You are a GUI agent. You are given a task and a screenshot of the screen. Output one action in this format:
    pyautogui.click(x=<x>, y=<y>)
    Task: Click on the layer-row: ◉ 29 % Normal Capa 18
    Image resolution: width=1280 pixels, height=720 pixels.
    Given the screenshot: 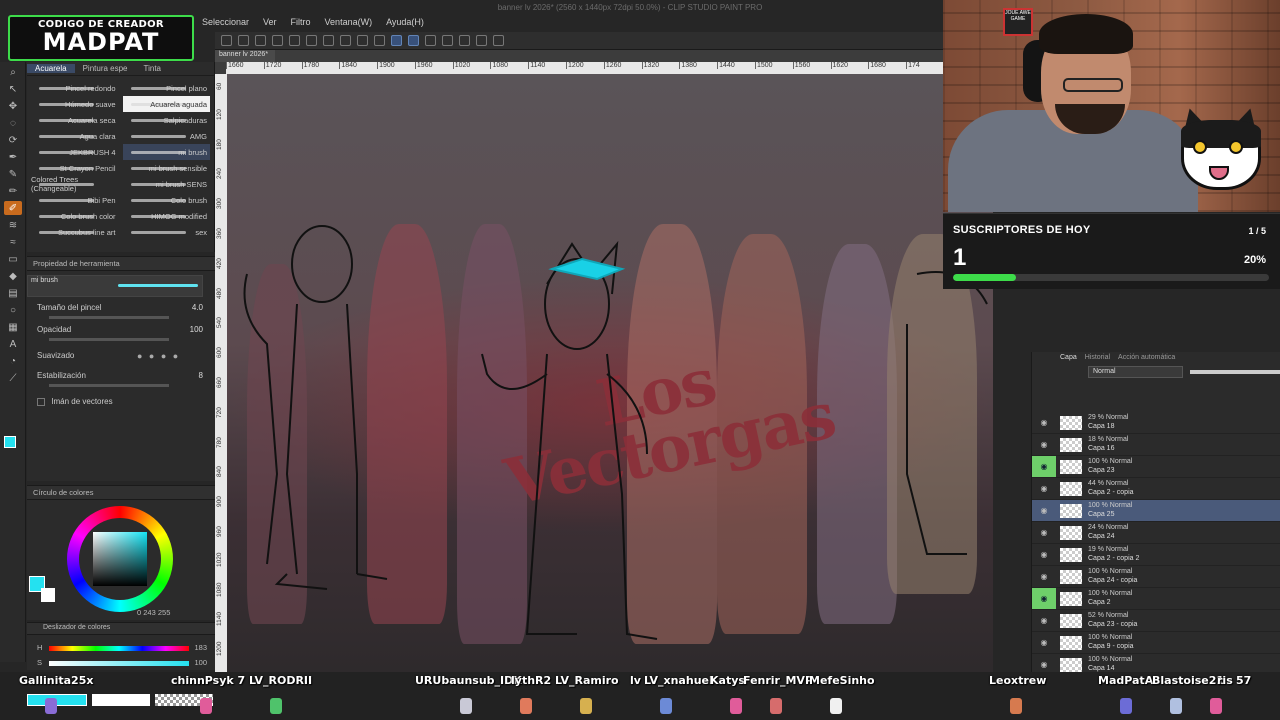 What is the action you would take?
    pyautogui.click(x=1156, y=423)
    